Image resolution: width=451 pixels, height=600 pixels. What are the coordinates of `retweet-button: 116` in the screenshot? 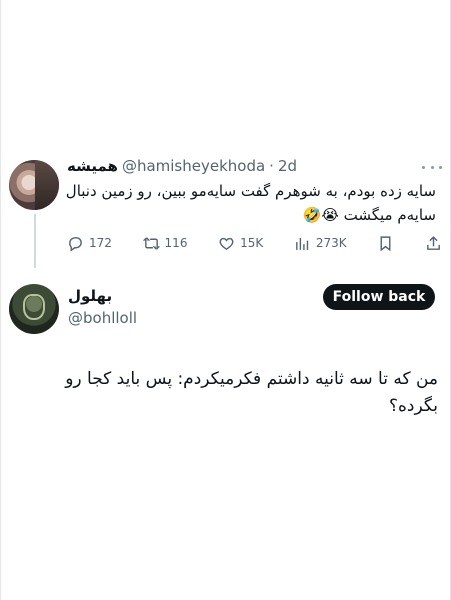 It's located at (165, 243).